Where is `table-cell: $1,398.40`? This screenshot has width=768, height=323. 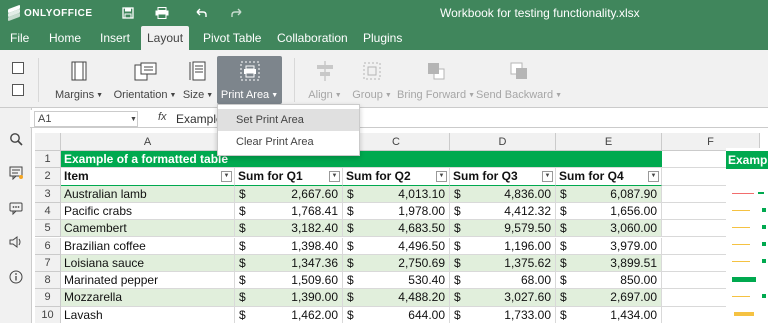
table-cell: $1,398.40 is located at coordinates (289, 246).